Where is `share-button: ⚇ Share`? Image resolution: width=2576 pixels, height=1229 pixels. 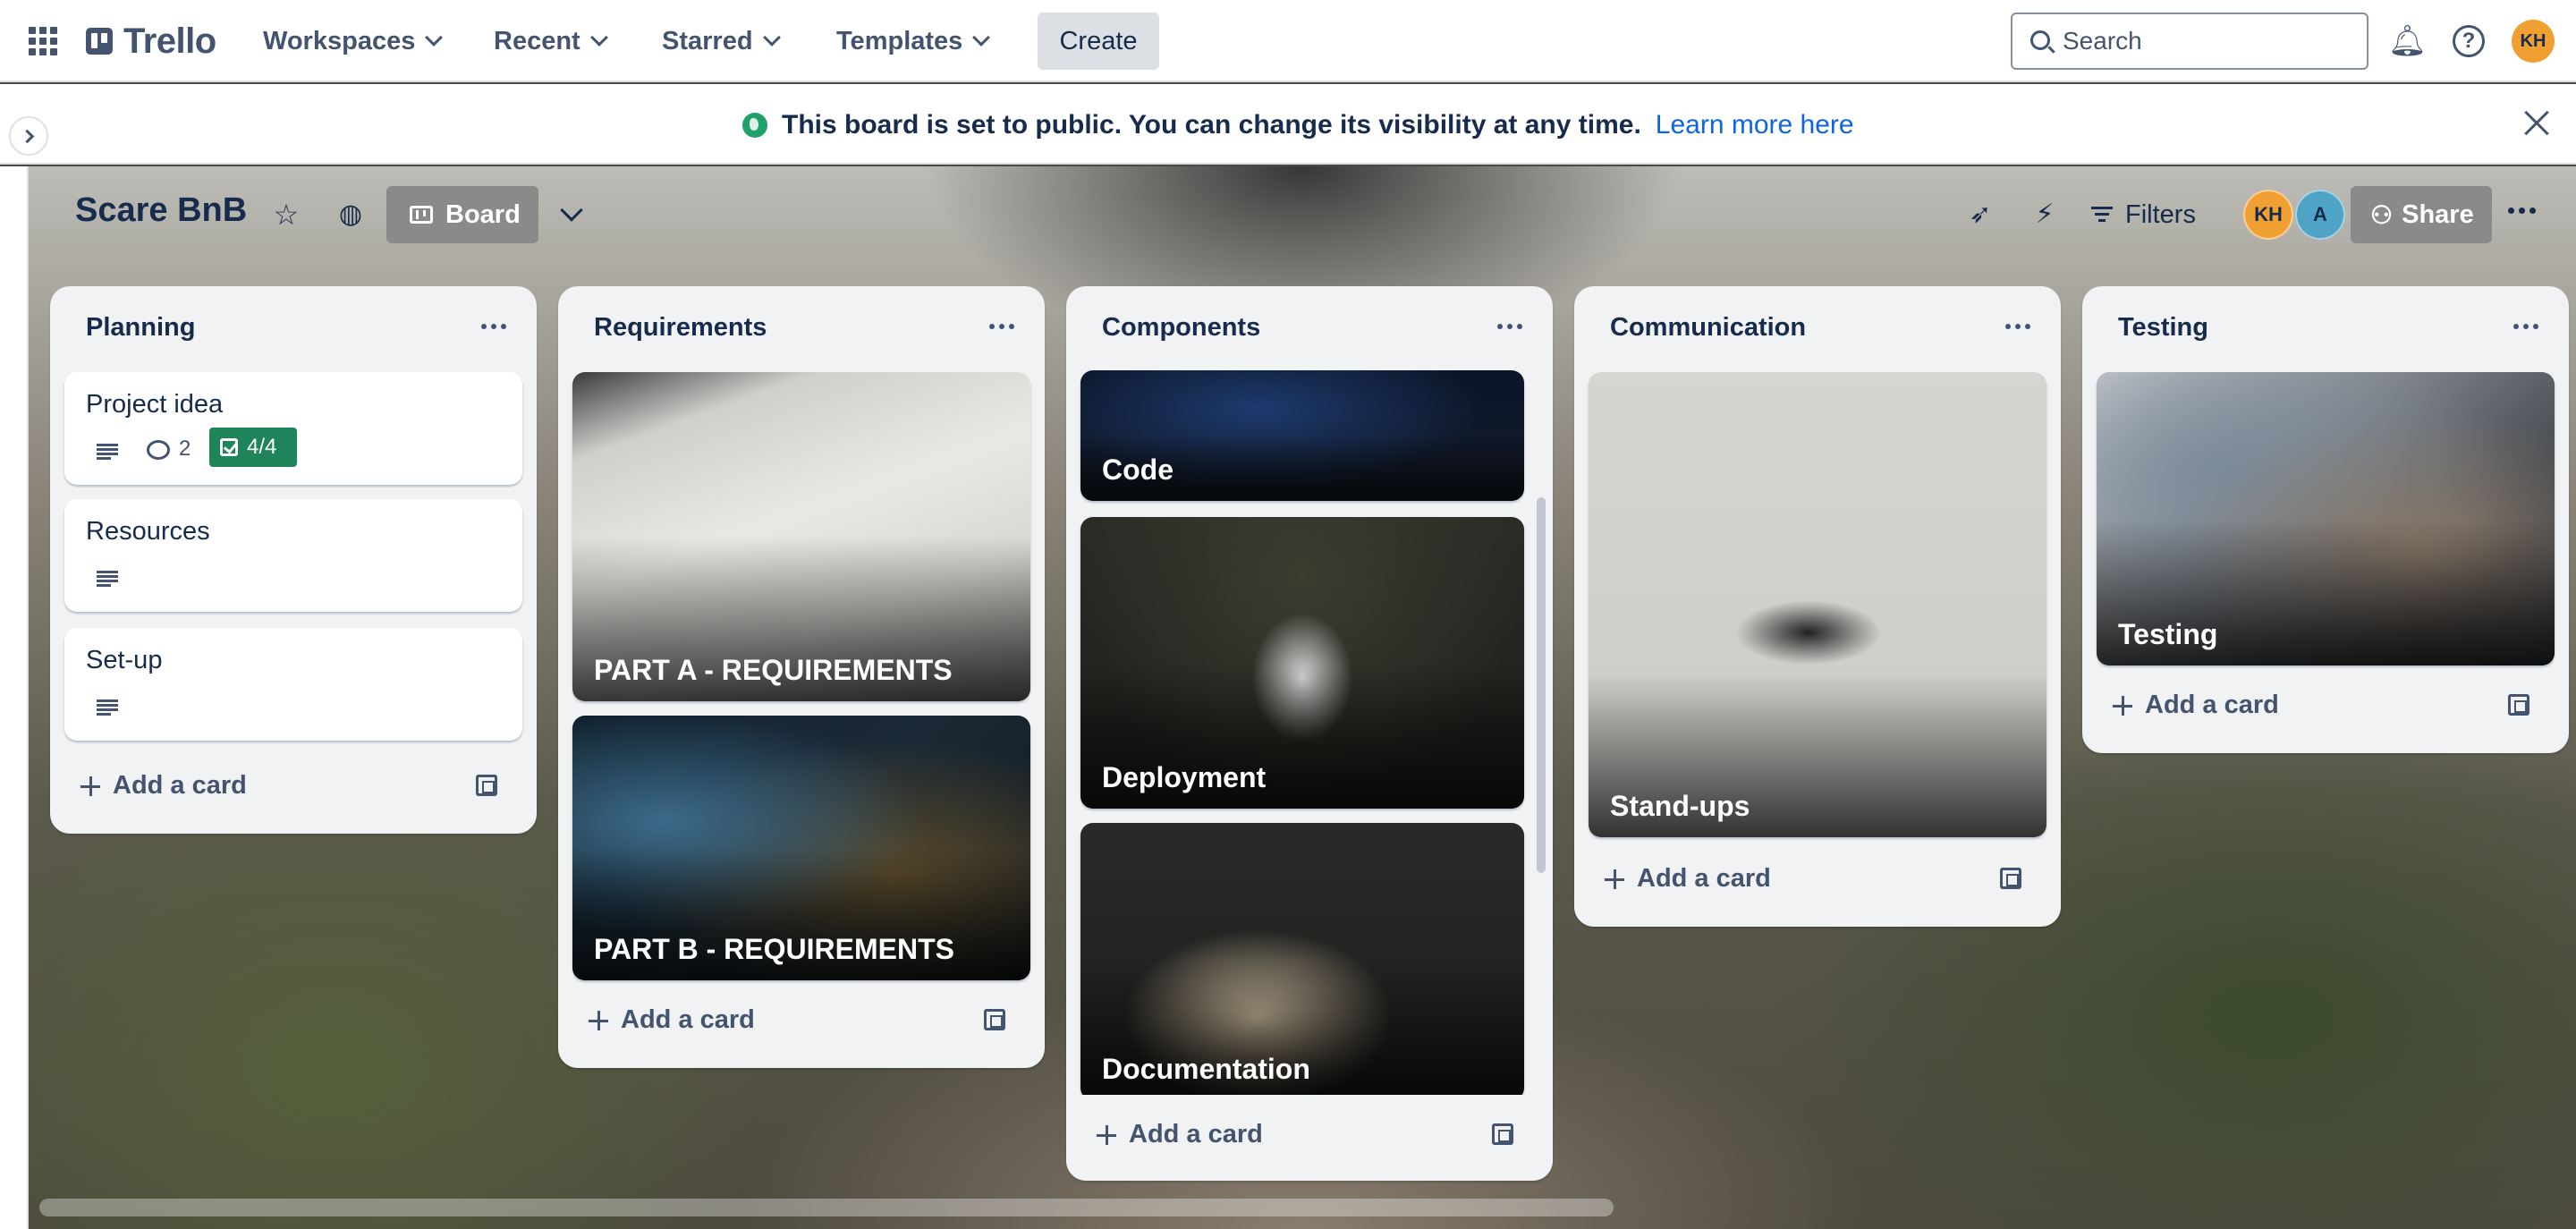 share-button: ⚇ Share is located at coordinates (2421, 214).